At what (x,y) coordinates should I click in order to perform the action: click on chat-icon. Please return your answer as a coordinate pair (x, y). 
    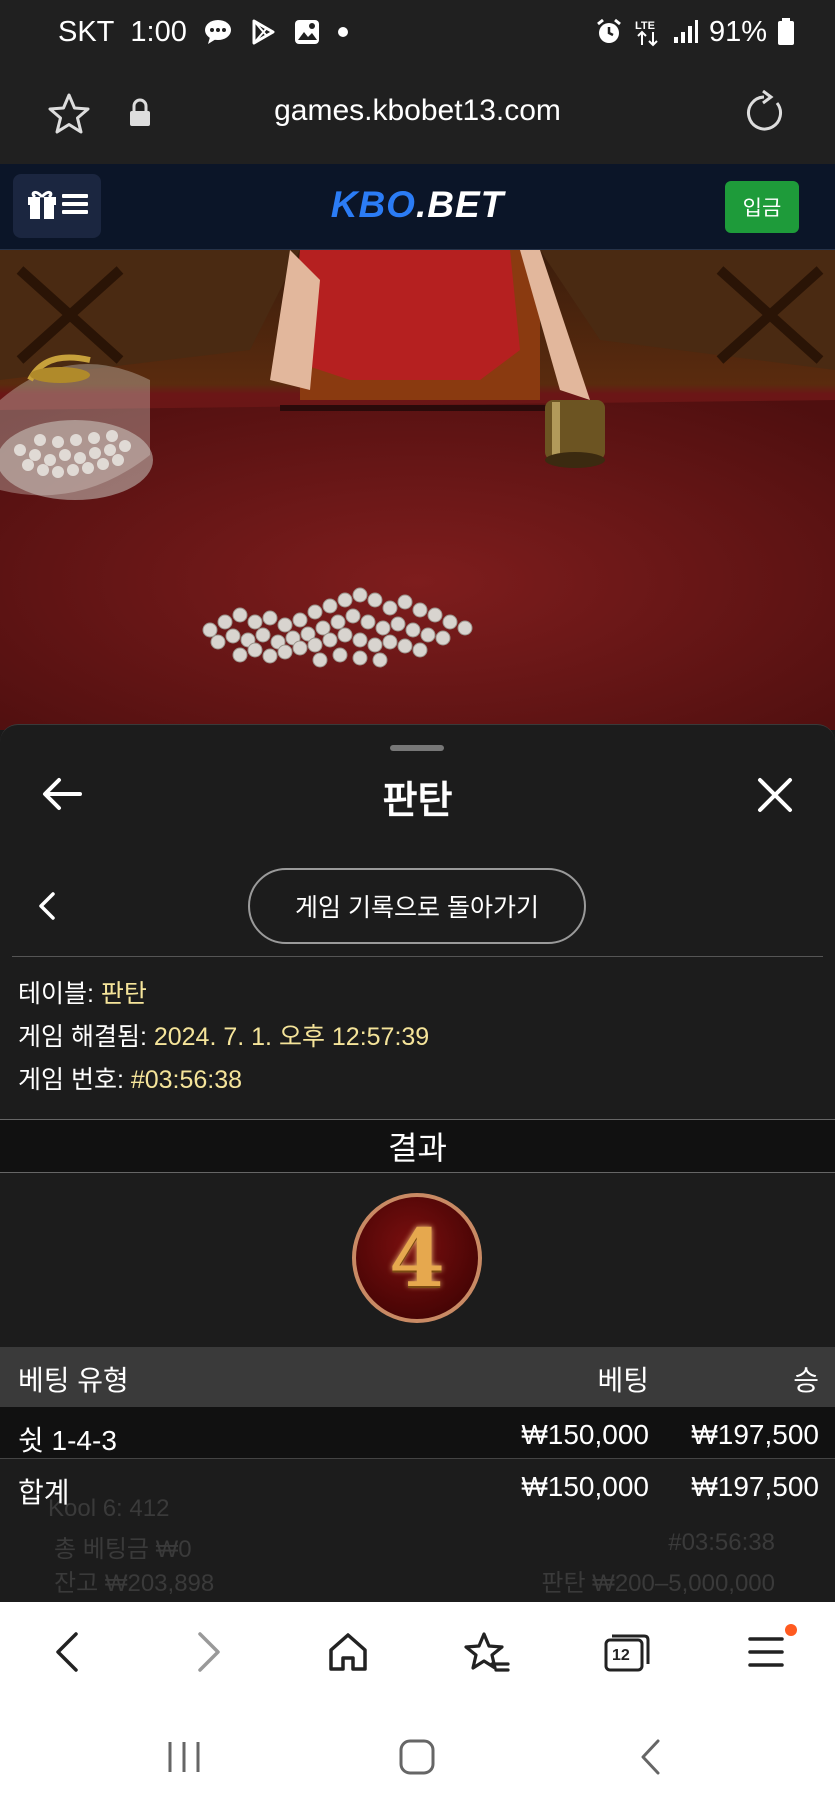
    Looking at the image, I should click on (218, 32).